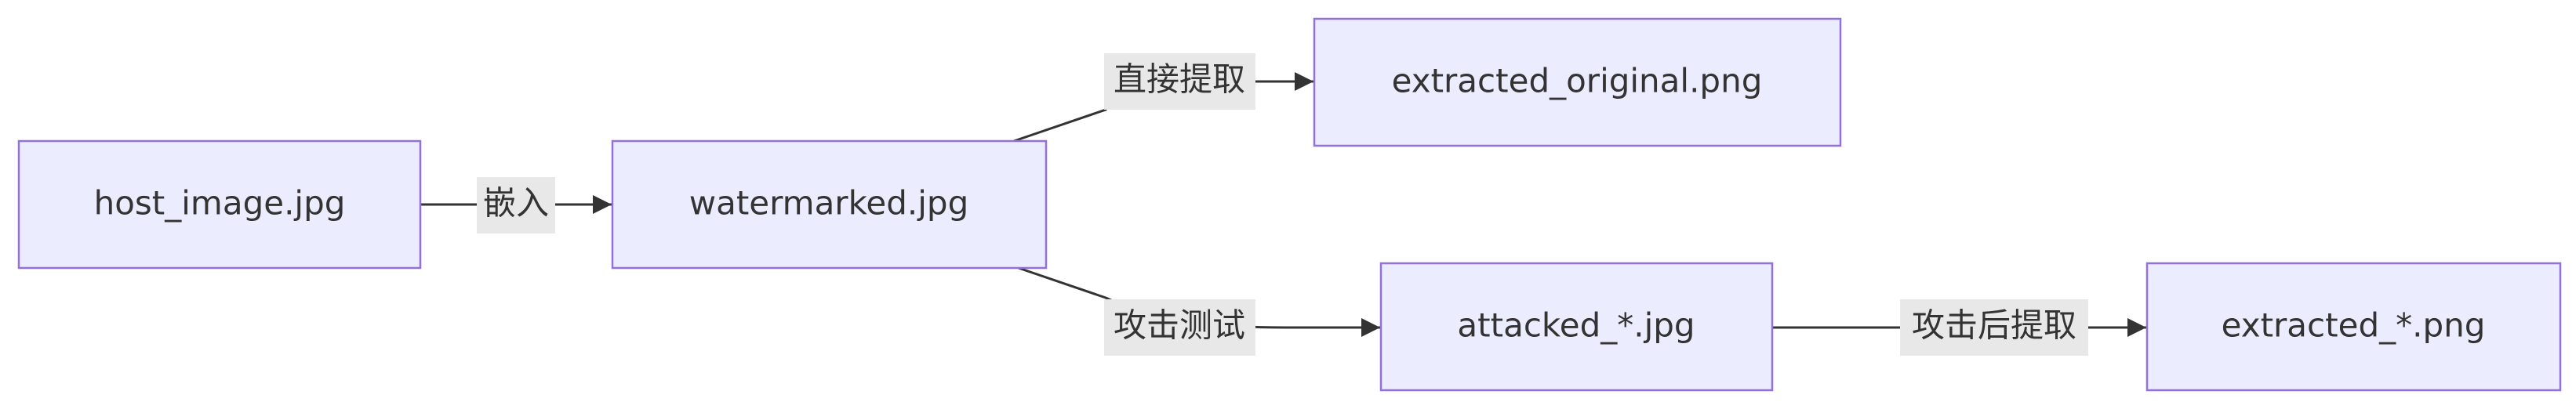  I want to click on edge-direct-extract-label: 直接提取, so click(1179, 81).